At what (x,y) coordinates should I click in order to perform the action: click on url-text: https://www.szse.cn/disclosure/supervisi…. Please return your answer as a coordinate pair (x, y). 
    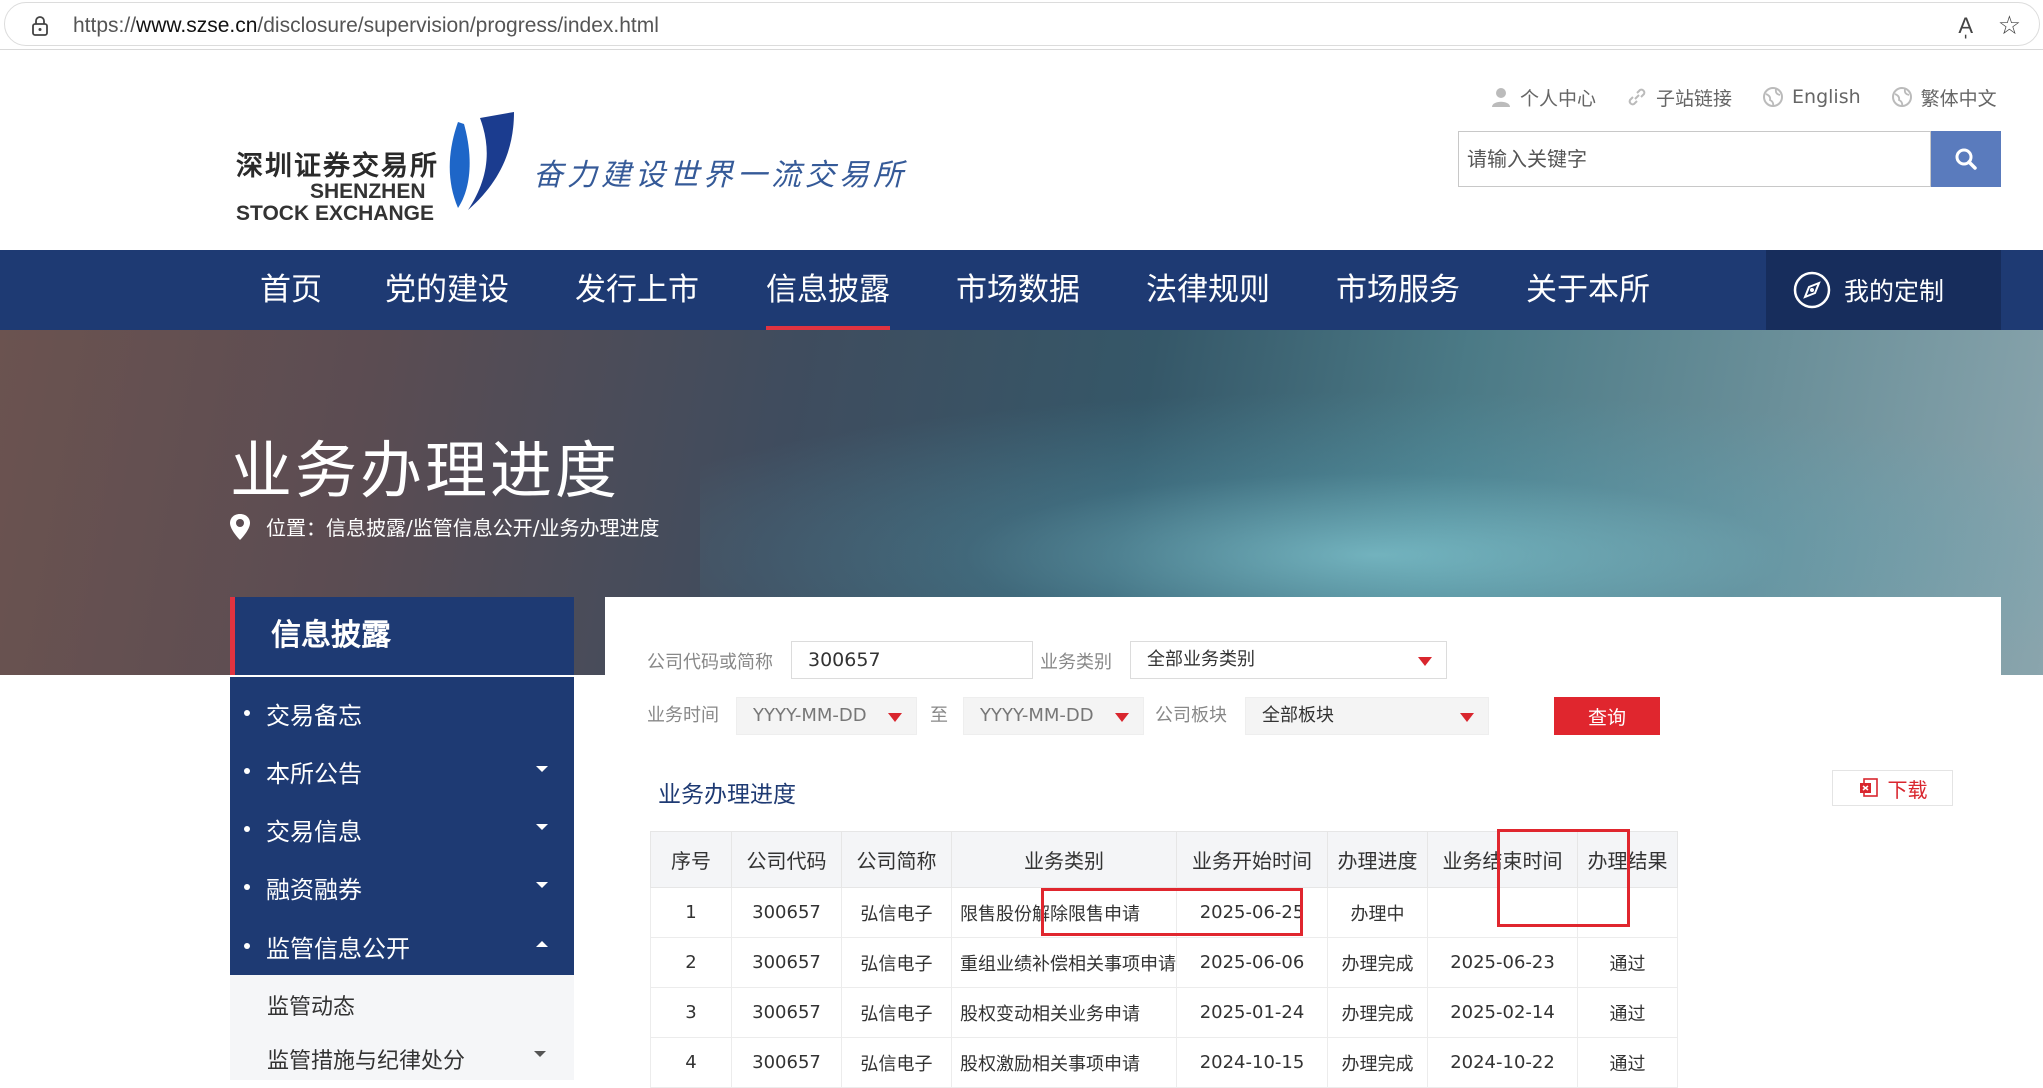
    Looking at the image, I should click on (366, 25).